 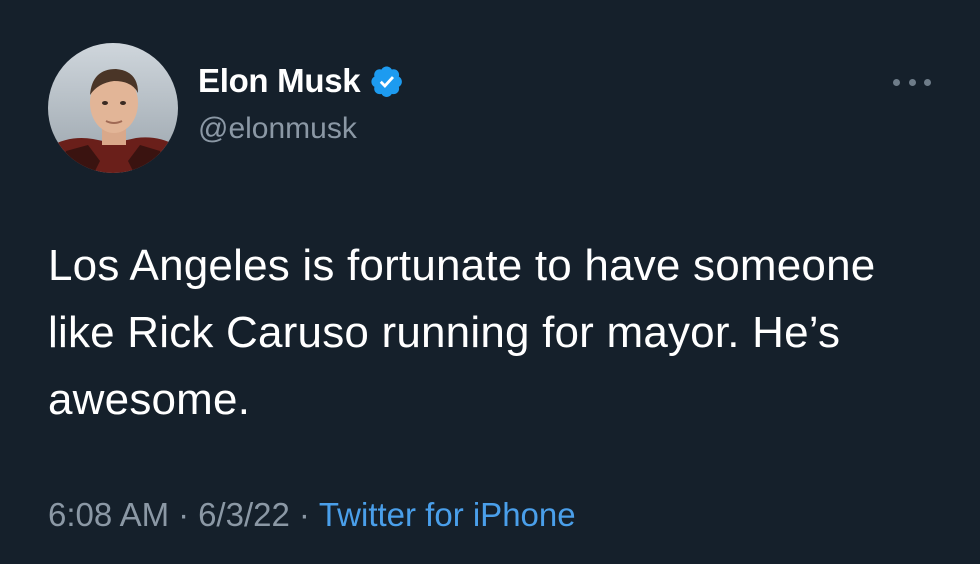 I want to click on tweet-time: 6:08 AM, so click(x=108, y=514).